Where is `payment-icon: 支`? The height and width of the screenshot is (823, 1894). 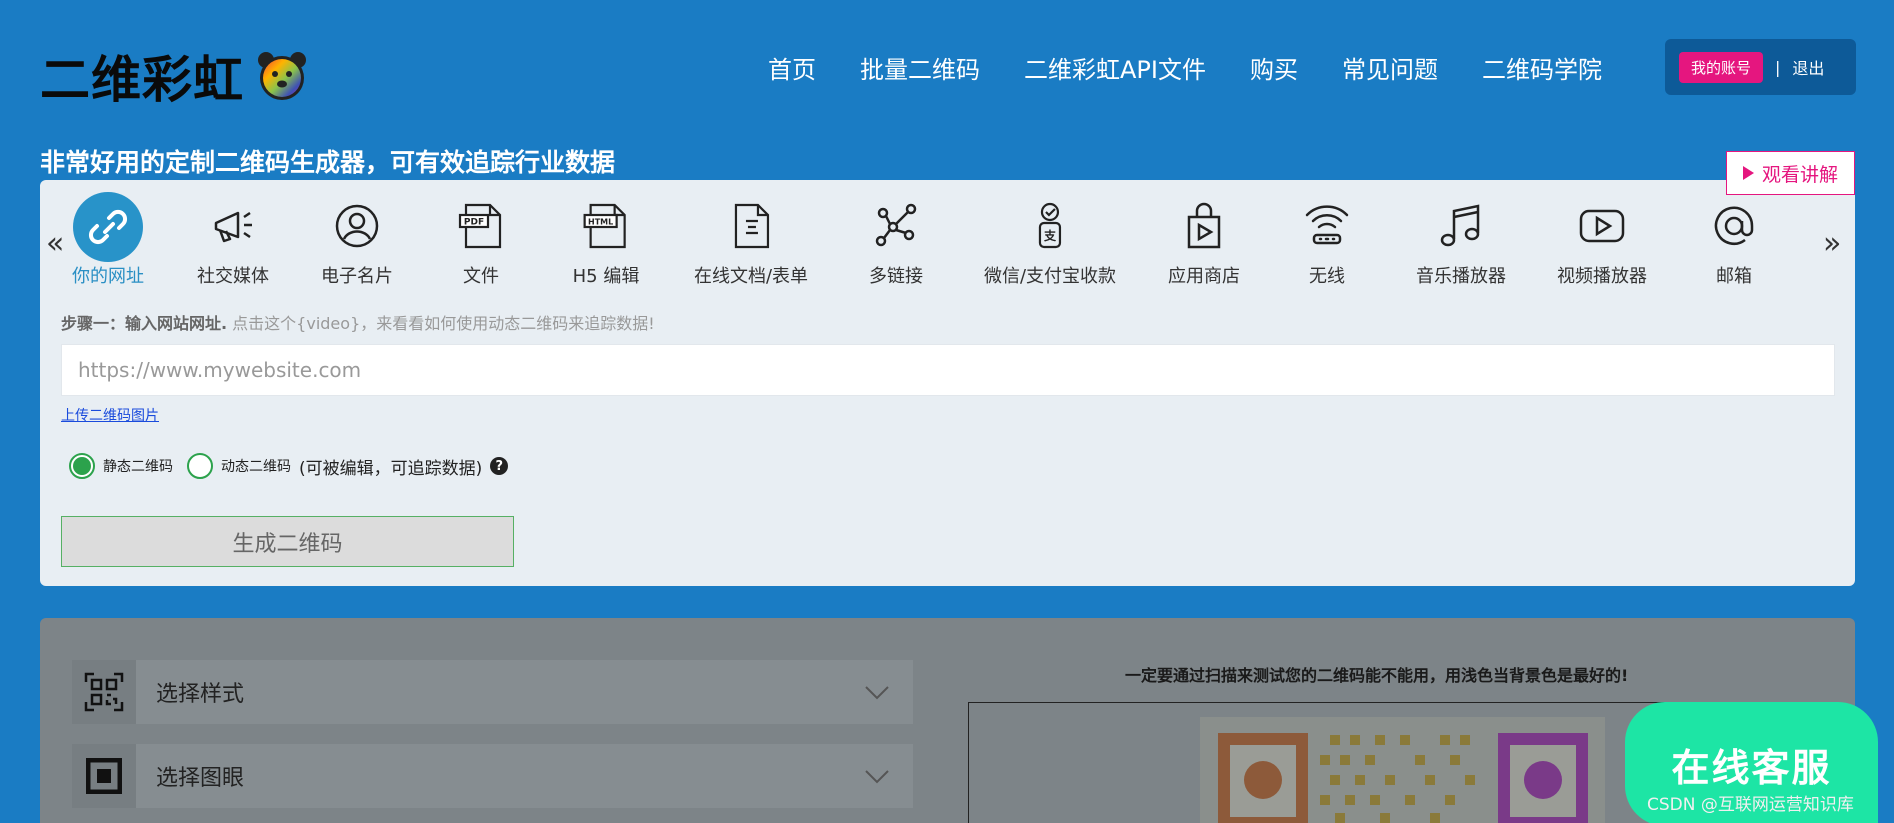 payment-icon: 支 is located at coordinates (1050, 226).